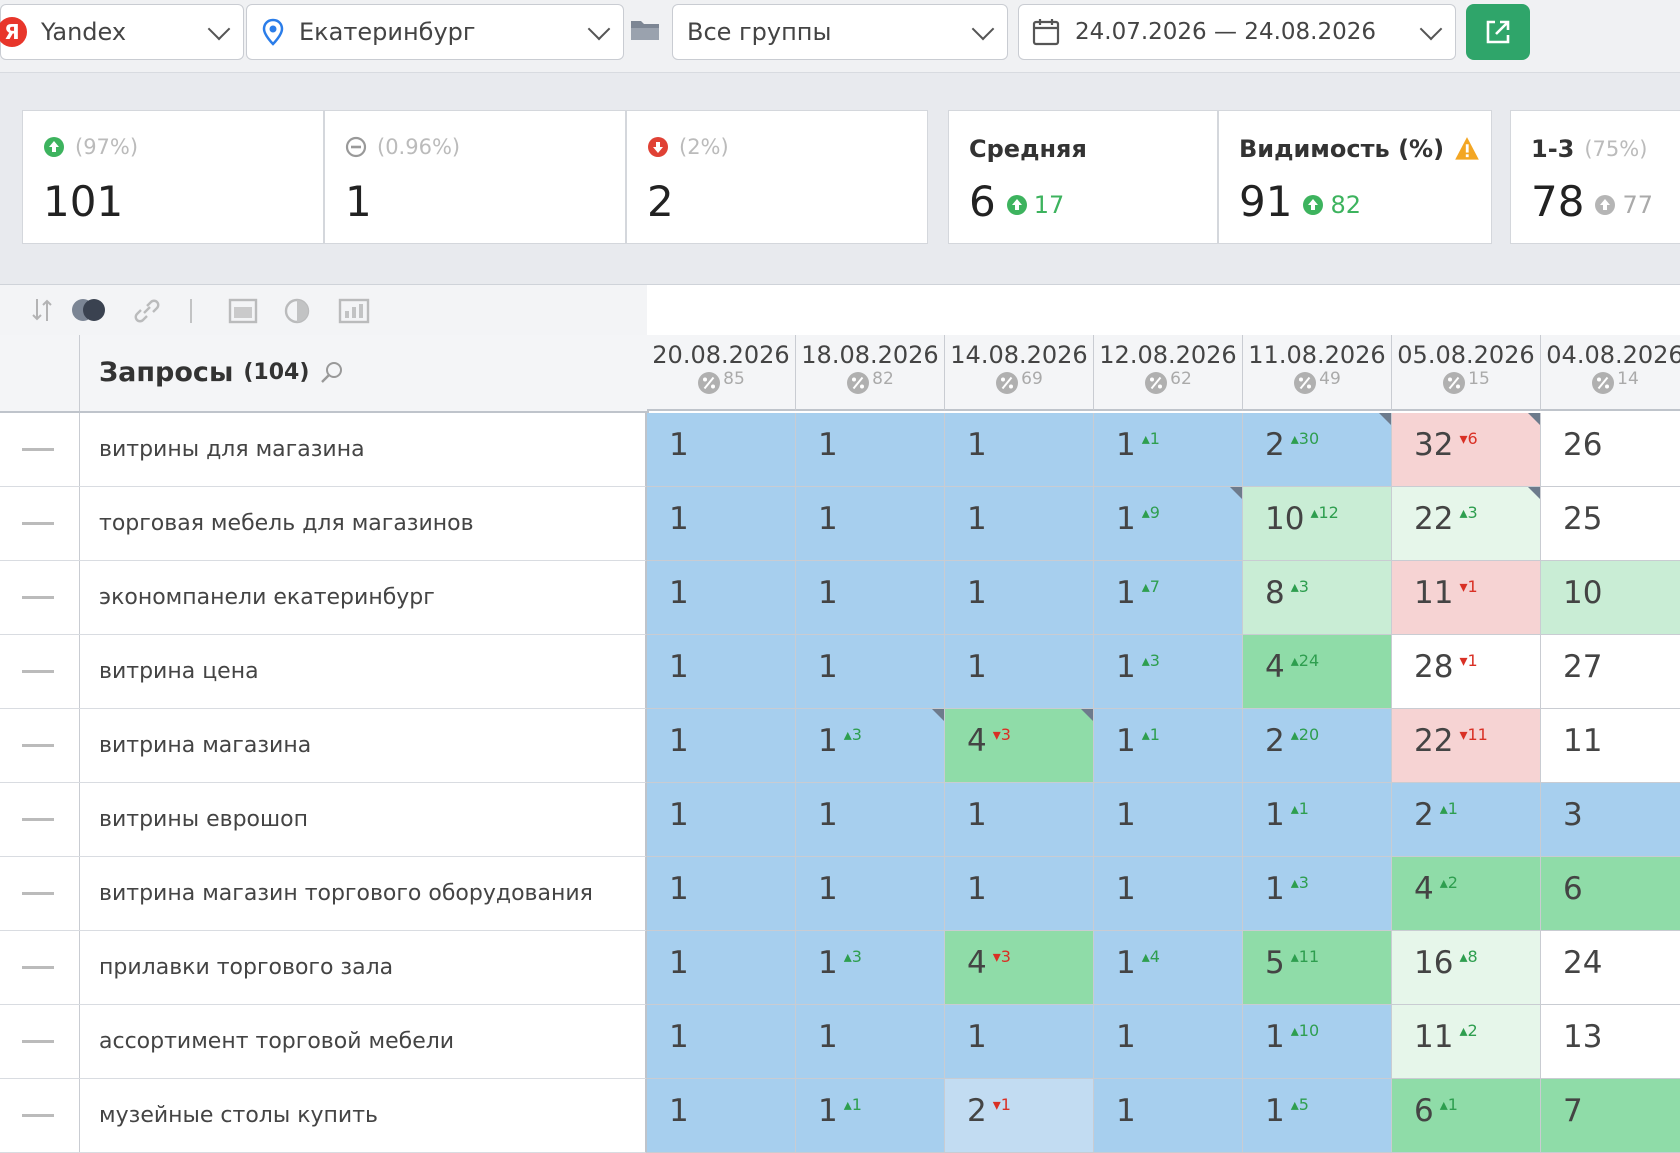 The height and width of the screenshot is (1153, 1680). What do you see at coordinates (1168, 524) in the screenshot?
I see `position-cell: 1 ▴9` at bounding box center [1168, 524].